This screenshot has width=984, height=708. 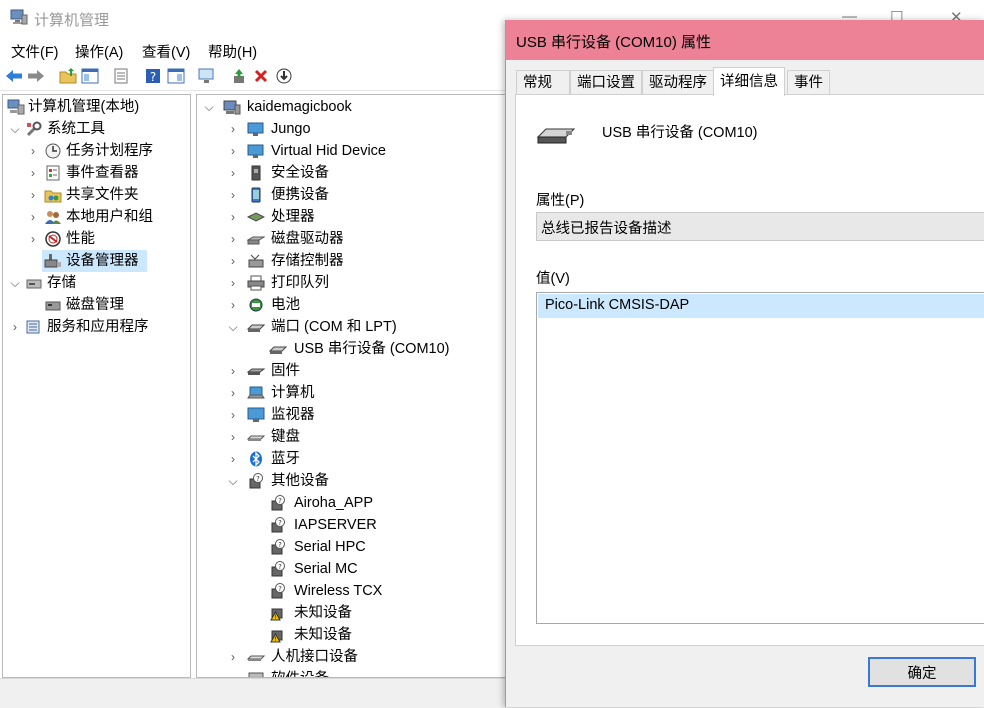 What do you see at coordinates (326, 569) in the screenshot?
I see `tree-label: Serial MC` at bounding box center [326, 569].